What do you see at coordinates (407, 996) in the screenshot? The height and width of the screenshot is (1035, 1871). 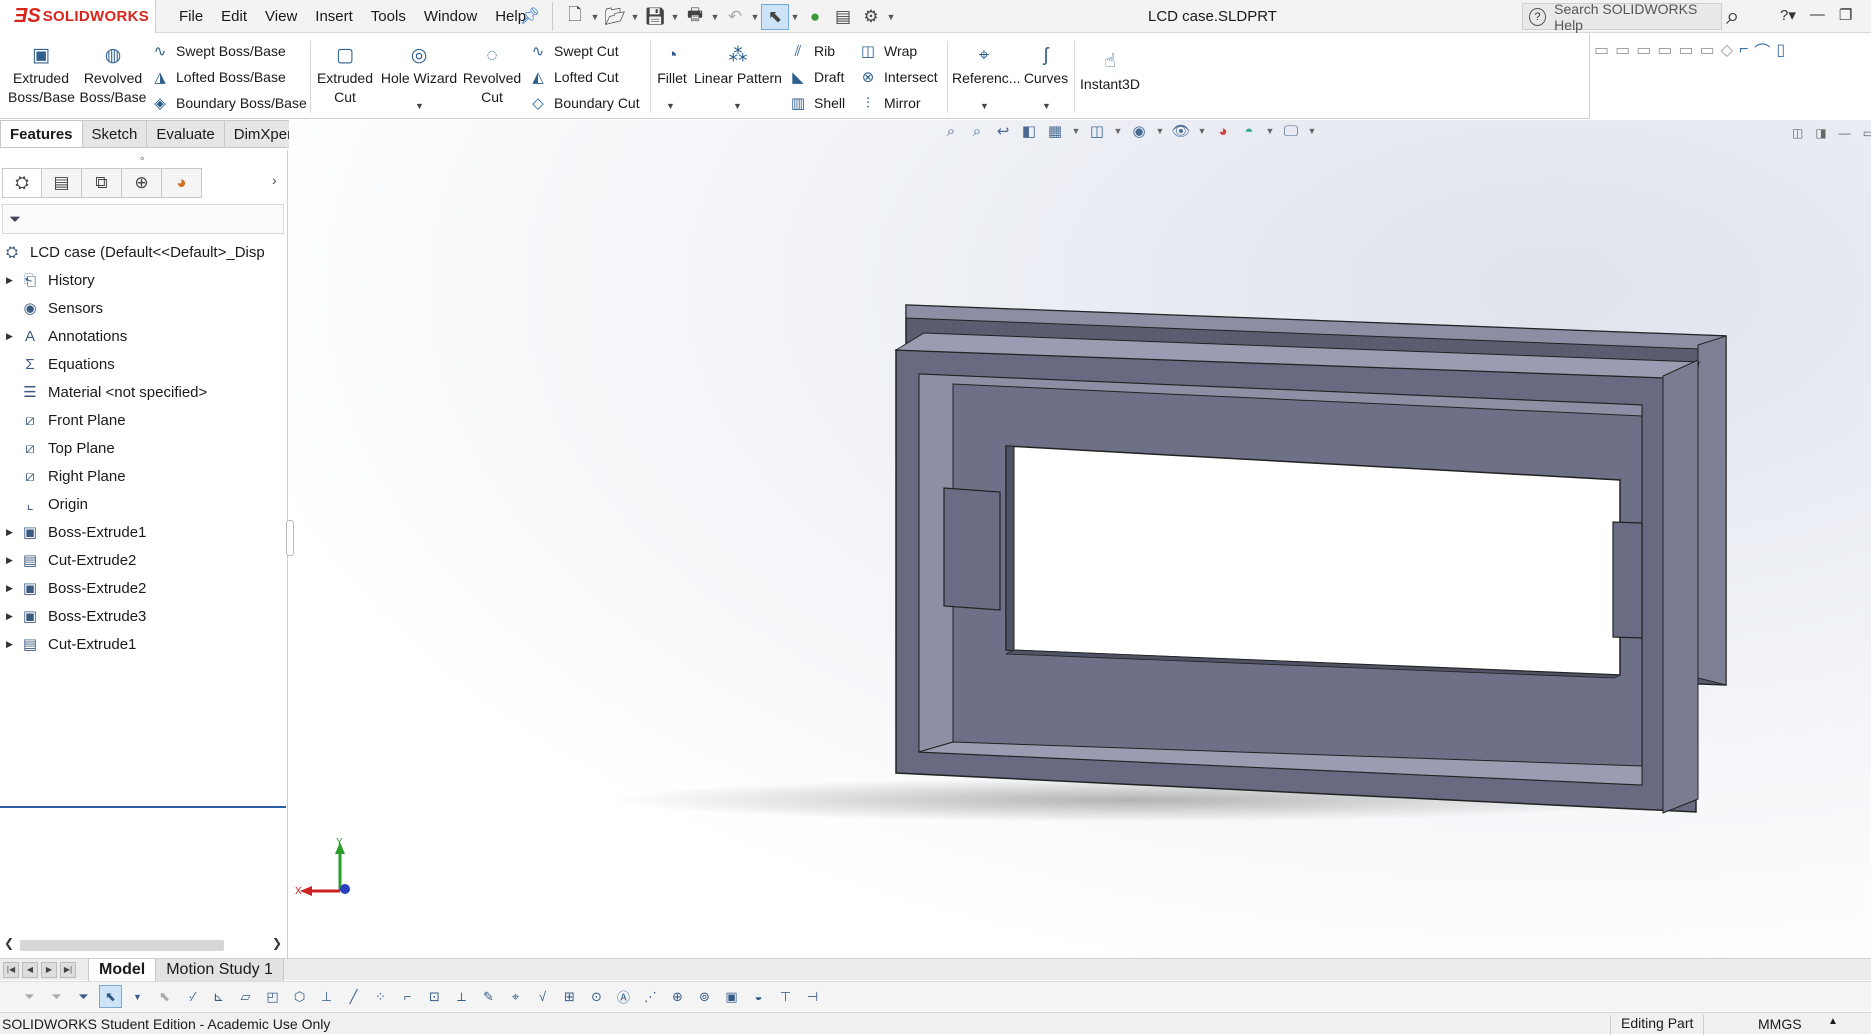 I see `filter-sketch-segments-icon: ⌐` at bounding box center [407, 996].